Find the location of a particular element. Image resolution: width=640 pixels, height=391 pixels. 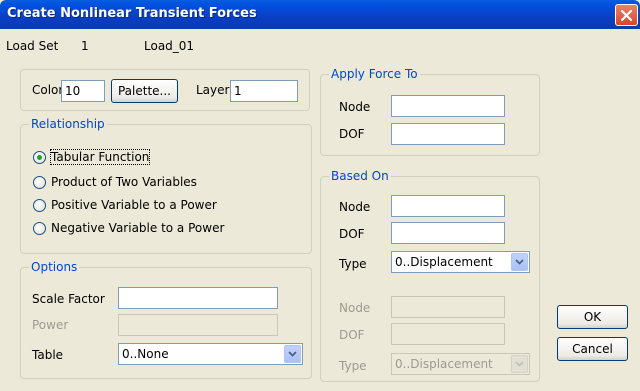

power-label: Power is located at coordinates (50, 325).